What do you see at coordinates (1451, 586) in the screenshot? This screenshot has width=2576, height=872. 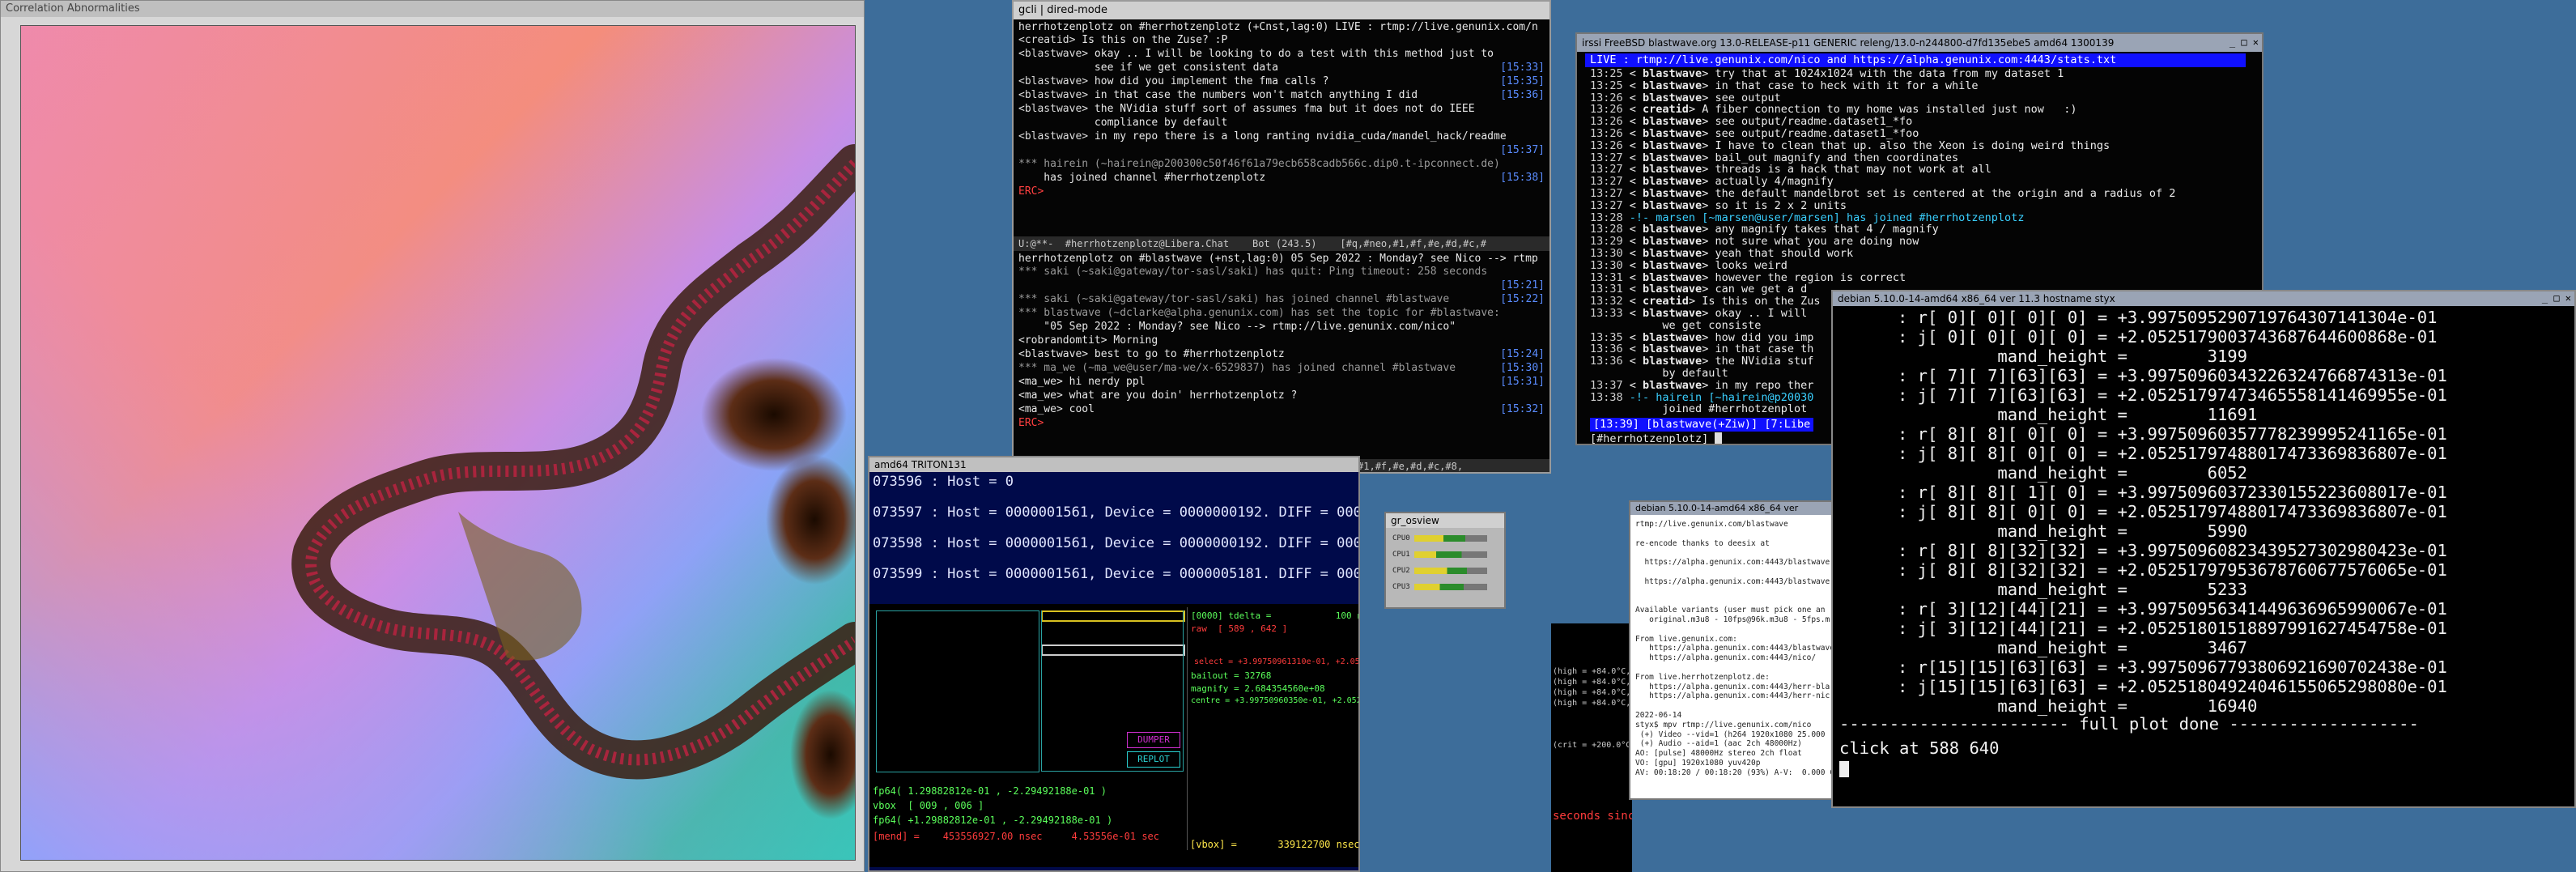 I see `cpu-bar` at bounding box center [1451, 586].